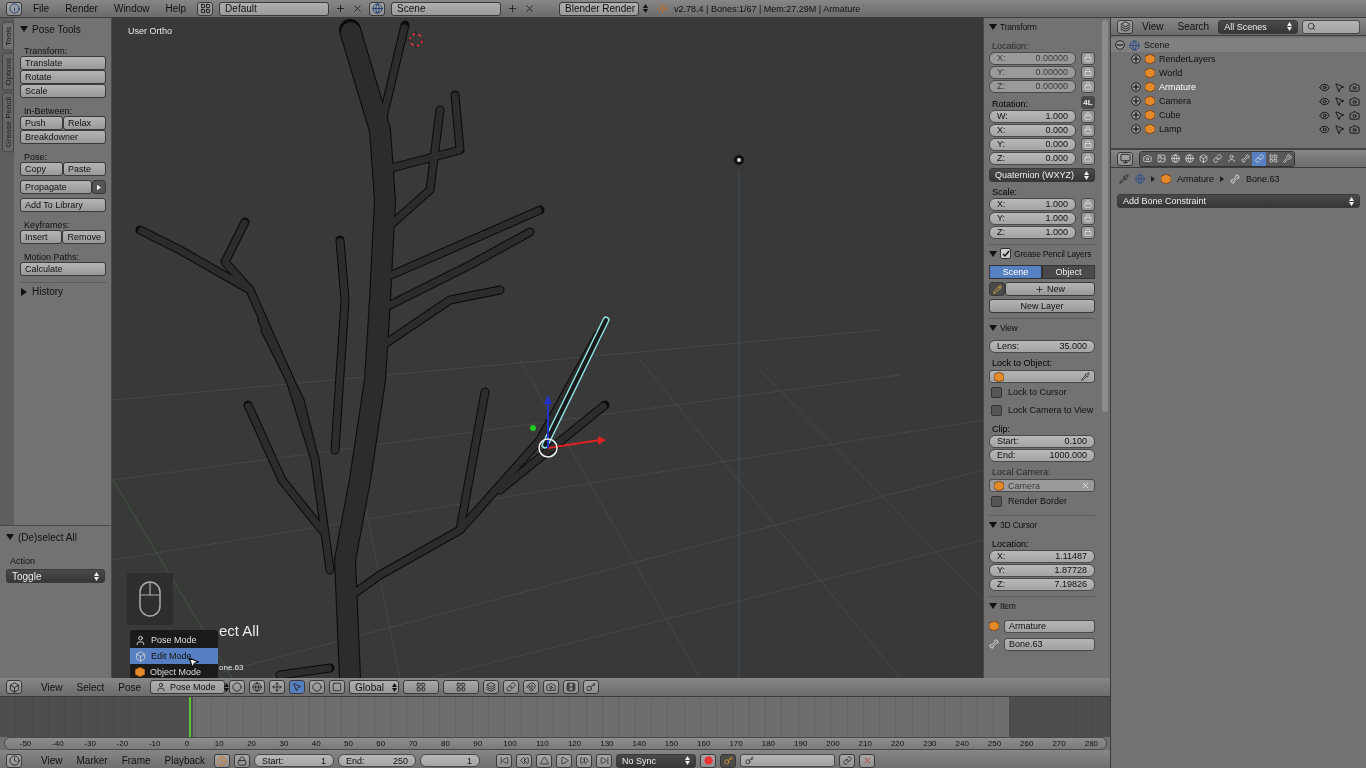 This screenshot has width=1366, height=768. What do you see at coordinates (504, 760) in the screenshot?
I see `jump-start-button` at bounding box center [504, 760].